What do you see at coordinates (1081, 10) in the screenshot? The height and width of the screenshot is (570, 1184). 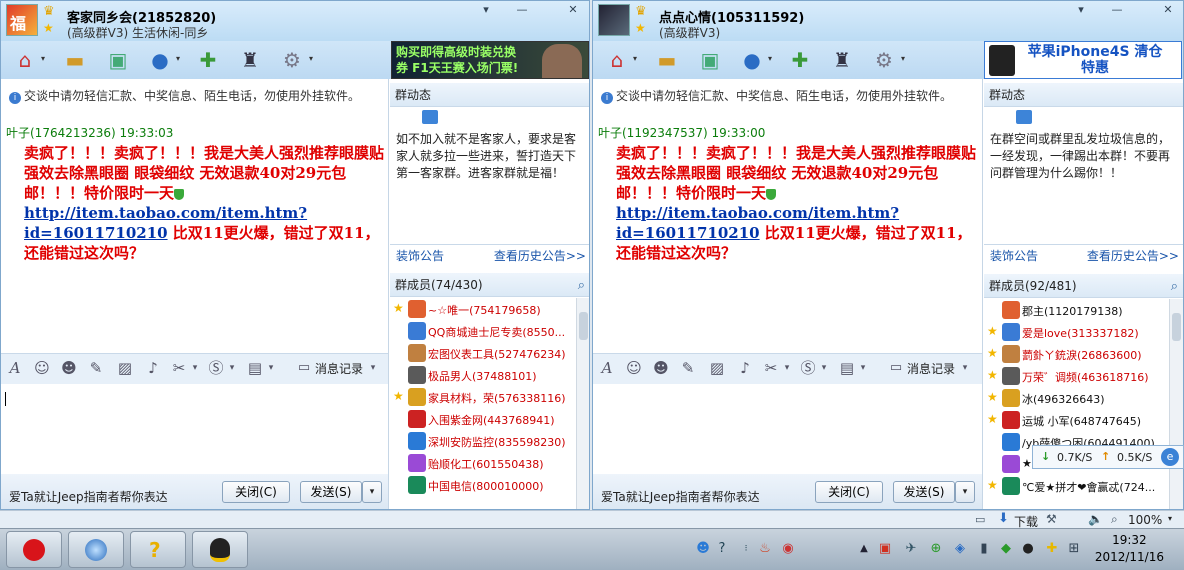 I see `settings-dropdown-icon: ▾` at bounding box center [1081, 10].